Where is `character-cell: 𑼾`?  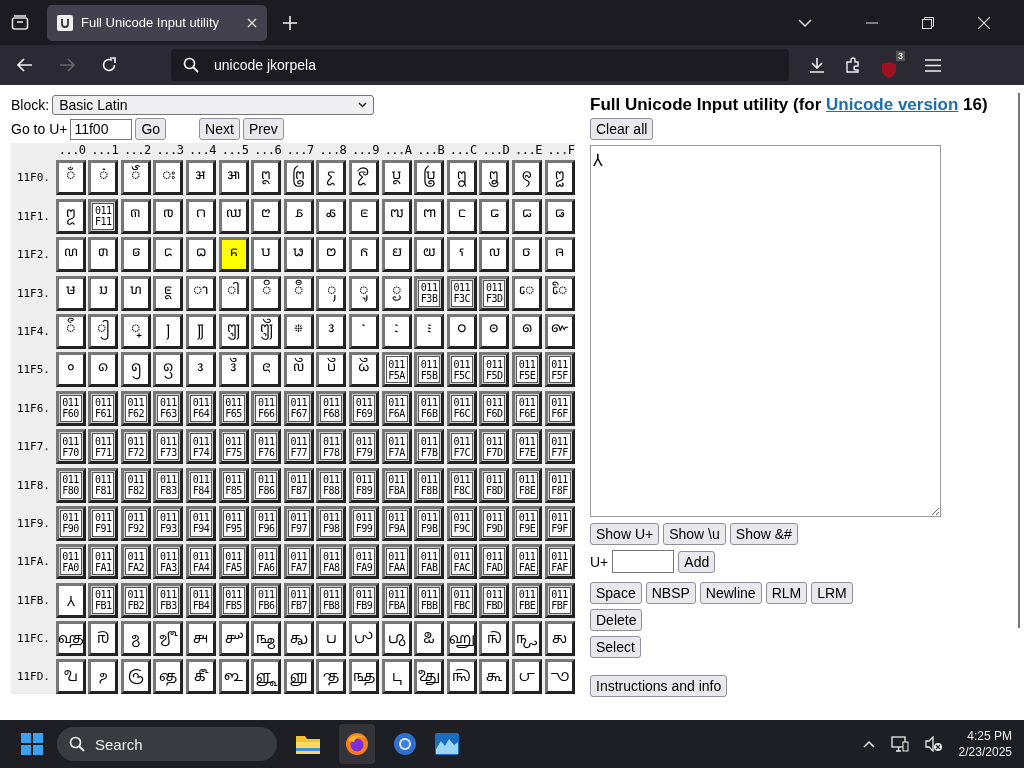
character-cell: 𑼾 is located at coordinates (526, 293).